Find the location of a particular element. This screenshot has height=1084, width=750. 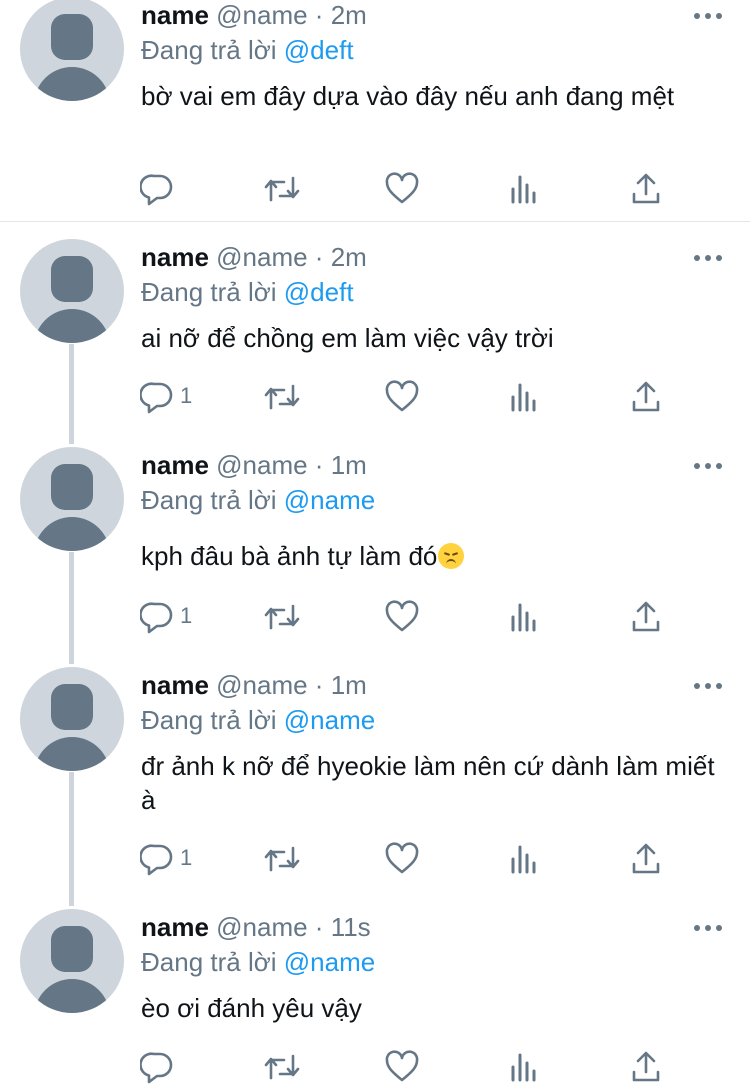

tweet-header: name @name · 11s is located at coordinates (256, 927).